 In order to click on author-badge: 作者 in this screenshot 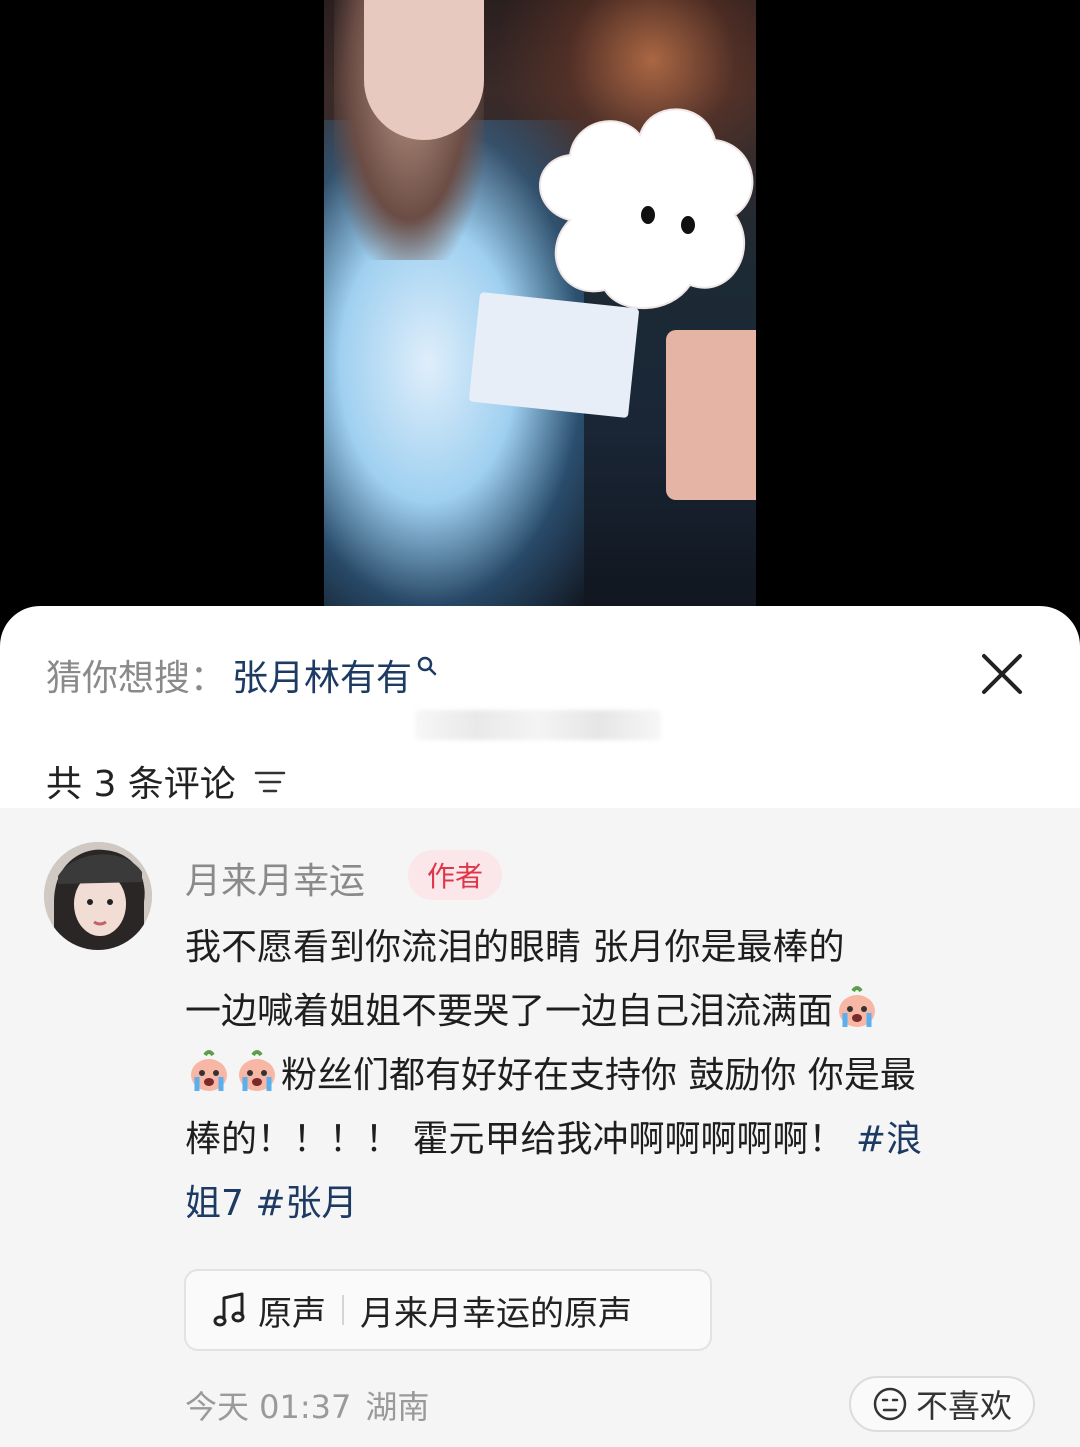, I will do `click(455, 875)`.